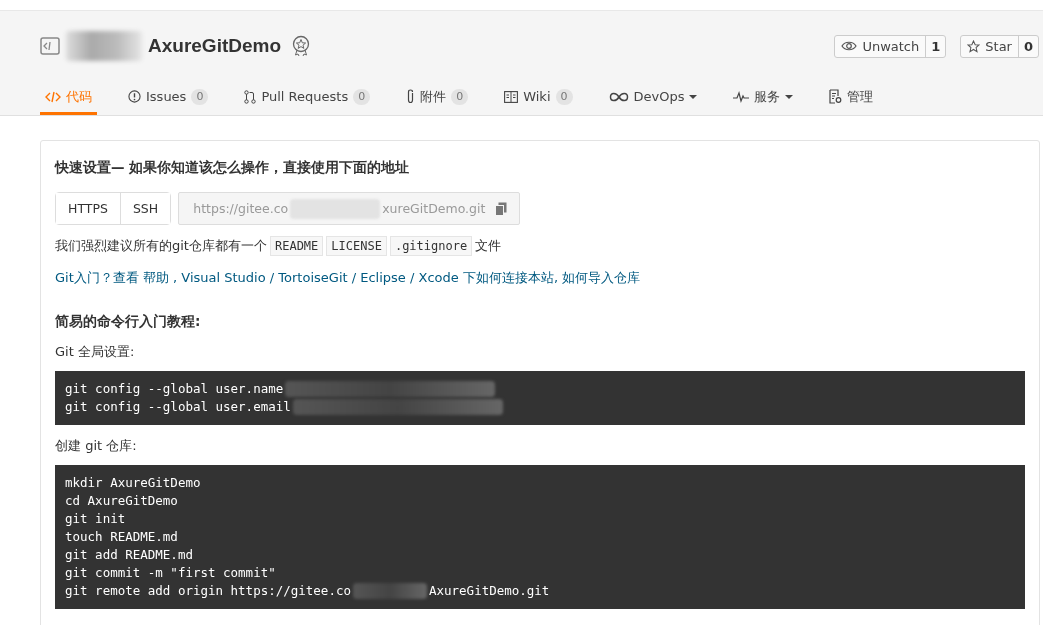  I want to click on help-link: 帮助, so click(155, 277).